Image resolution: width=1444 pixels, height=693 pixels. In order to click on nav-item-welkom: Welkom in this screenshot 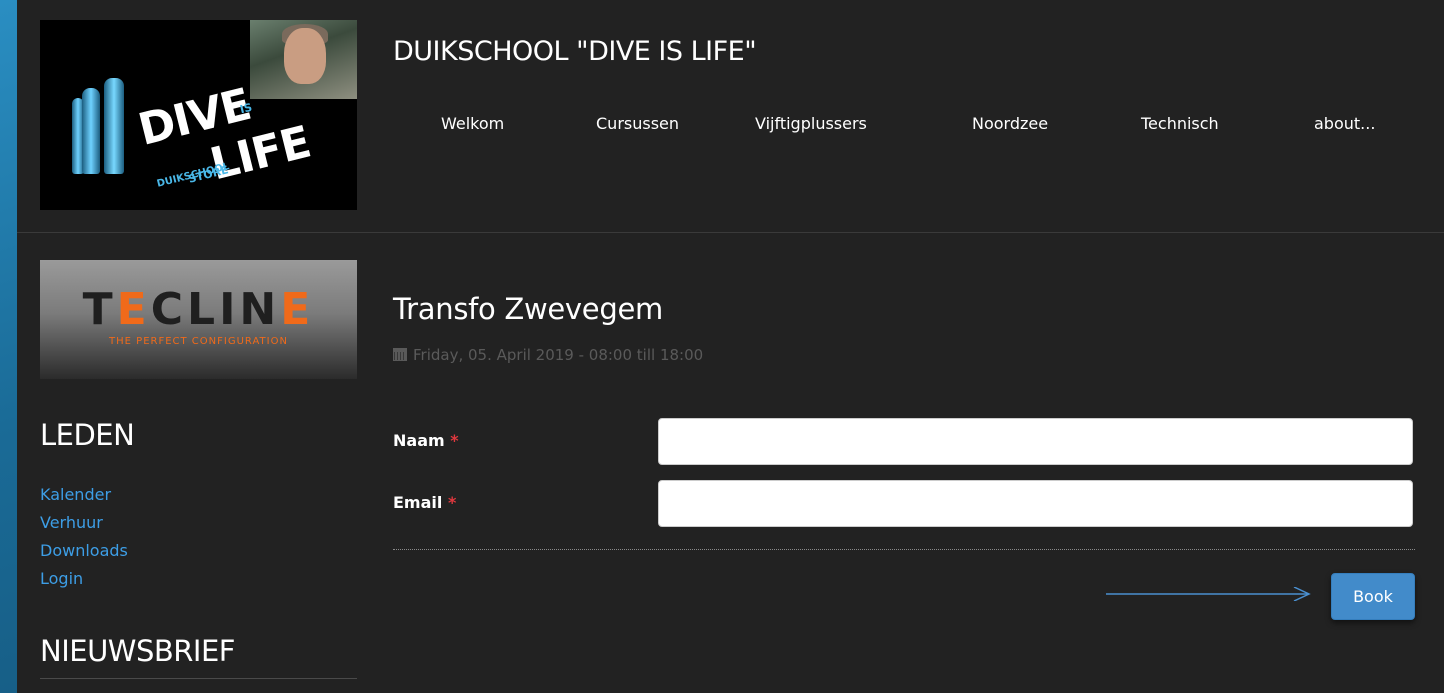, I will do `click(472, 123)`.